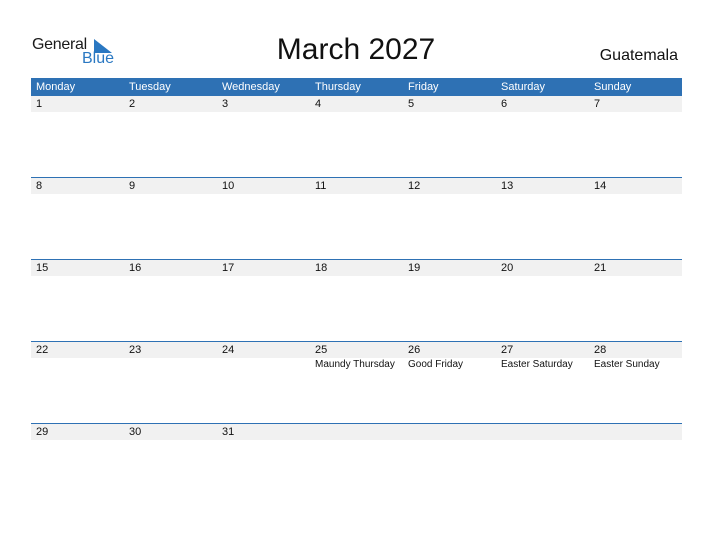 The width and height of the screenshot is (712, 550). I want to click on day-number: 31, so click(228, 432).